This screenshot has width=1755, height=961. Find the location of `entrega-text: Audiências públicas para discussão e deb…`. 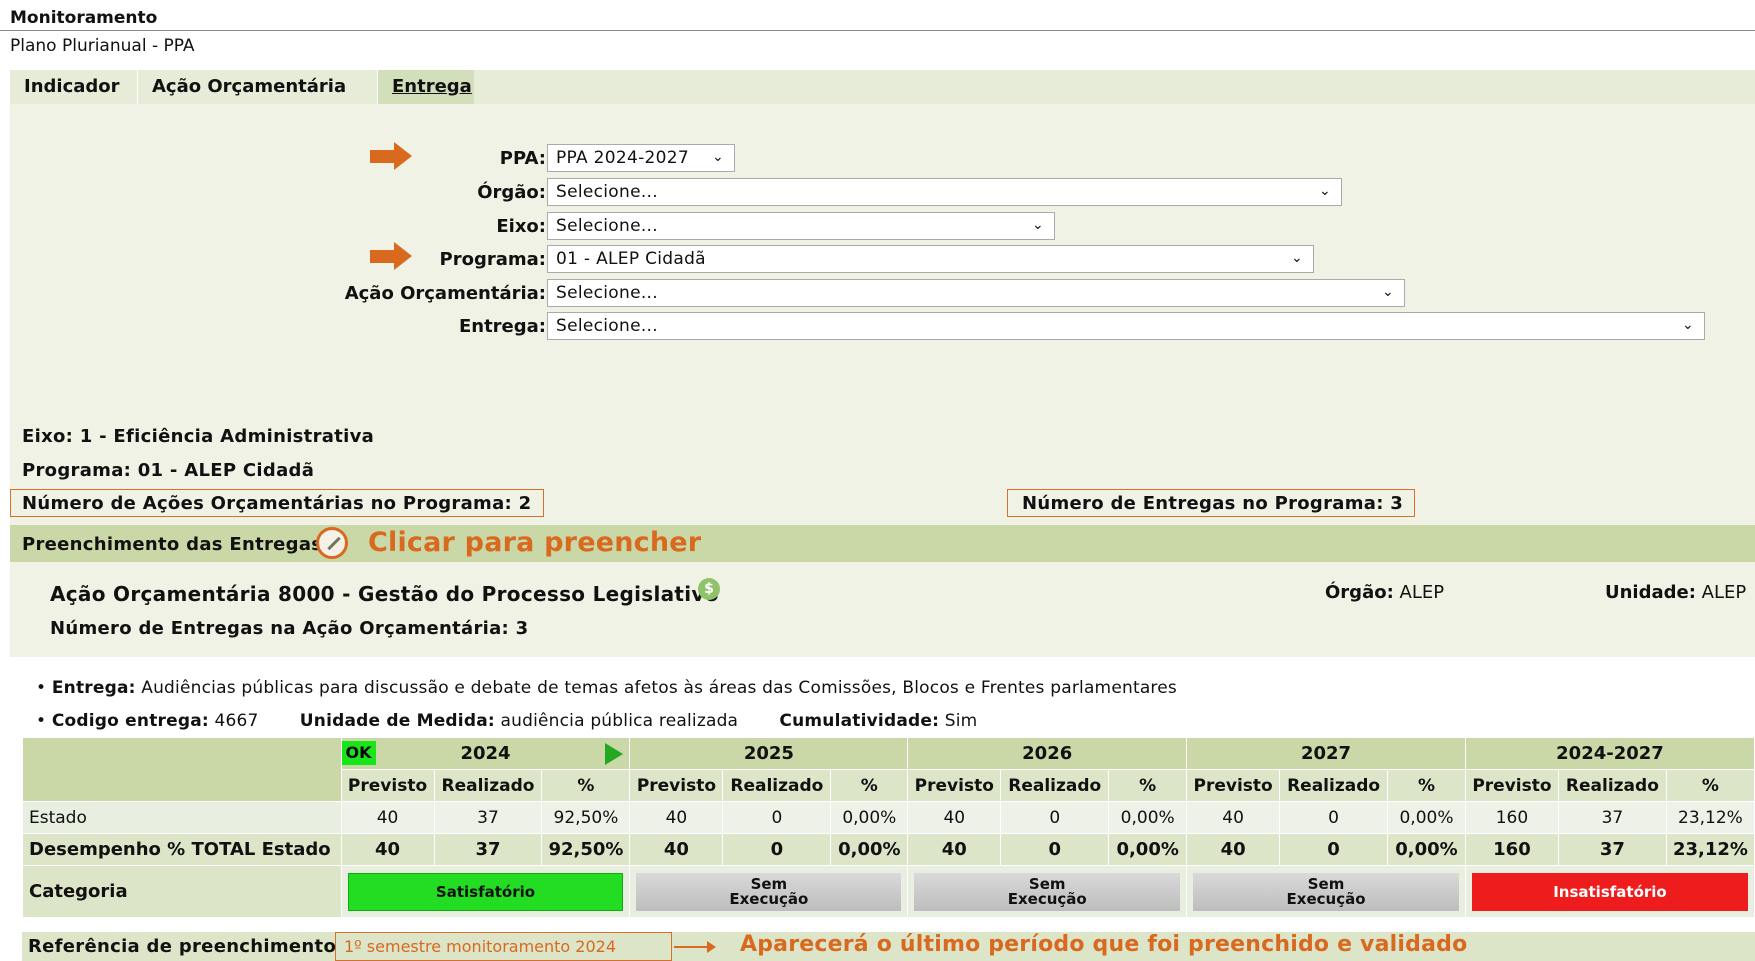

entrega-text: Audiências públicas para discussão e deb… is located at coordinates (659, 688).